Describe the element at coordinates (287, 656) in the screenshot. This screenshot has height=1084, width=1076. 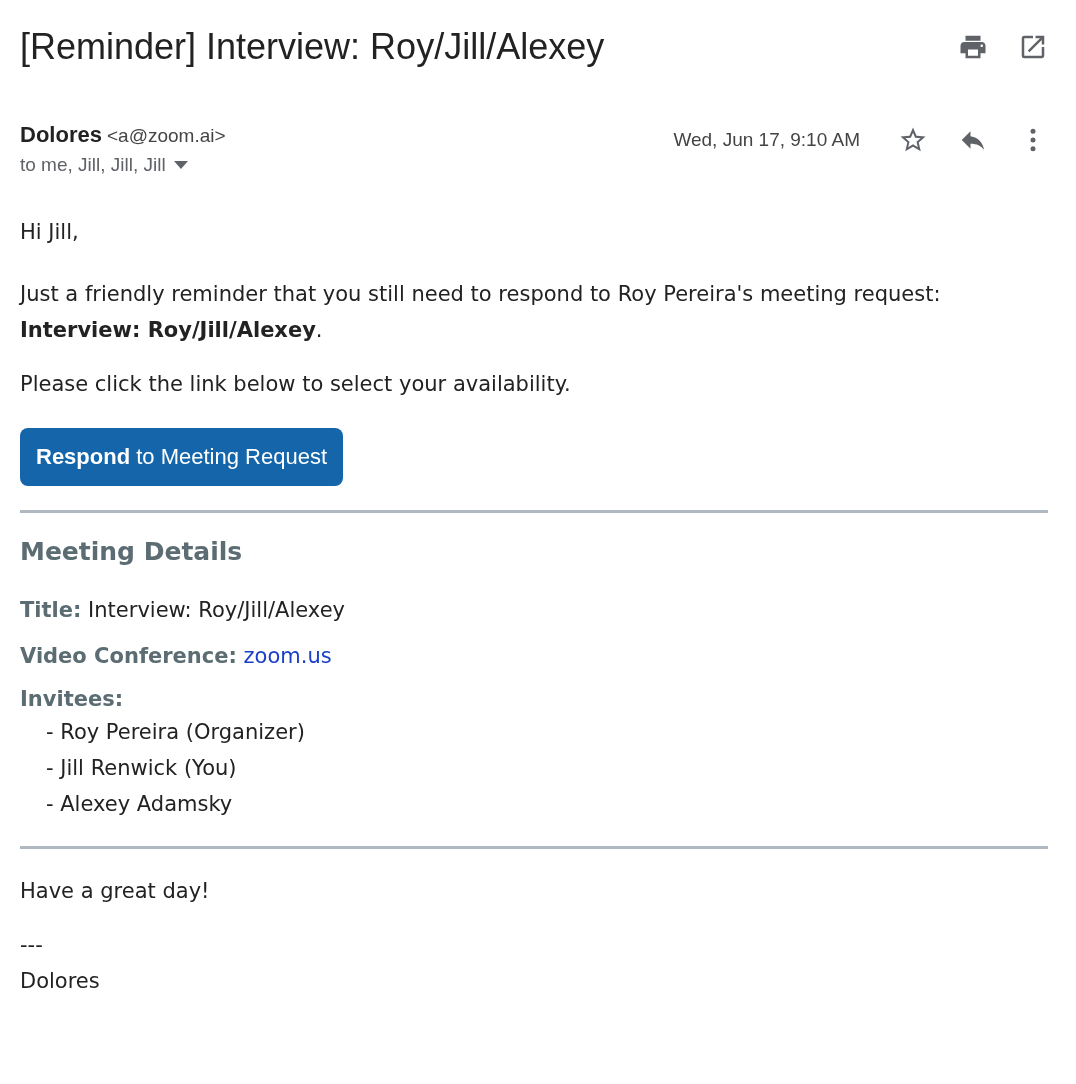
I see `conference-link: zoom.us` at that location.